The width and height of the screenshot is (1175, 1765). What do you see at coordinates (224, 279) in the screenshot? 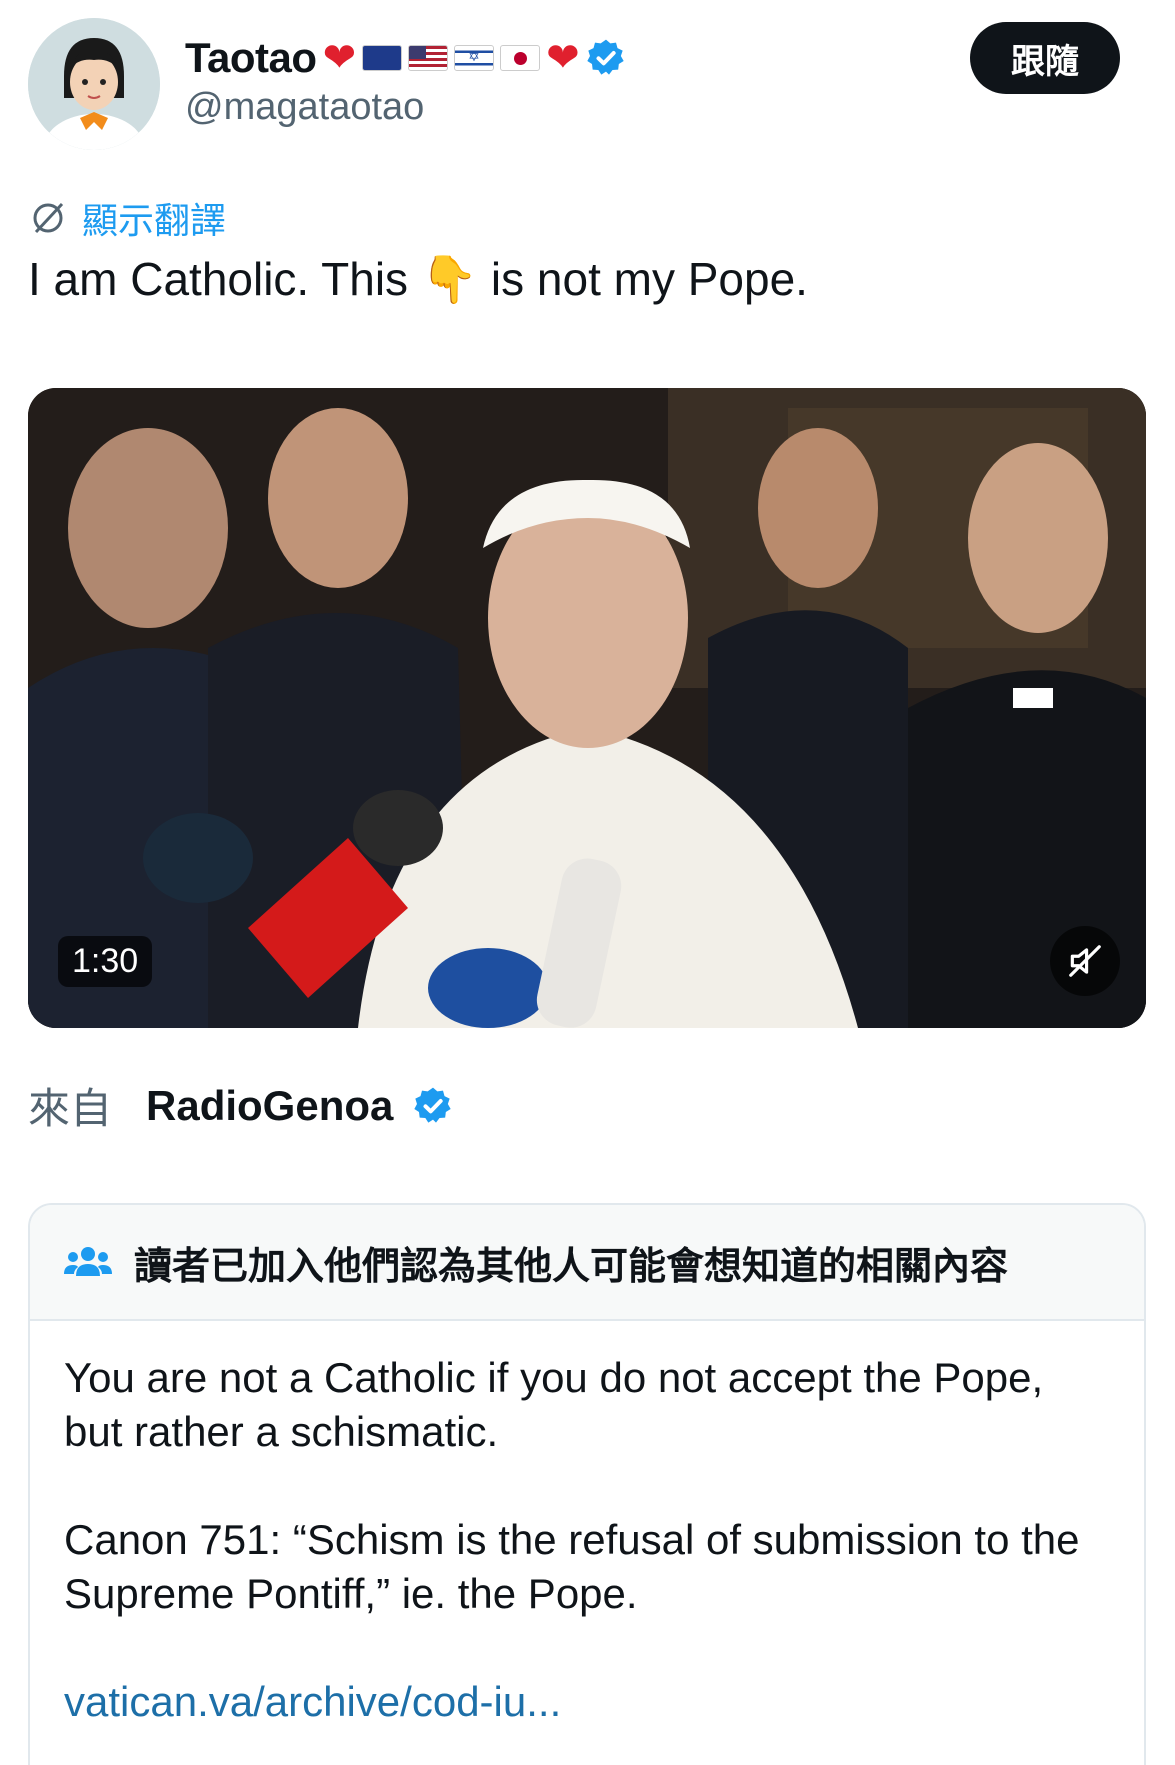
I see `tweet-text-part1: I am Catholic. This` at bounding box center [224, 279].